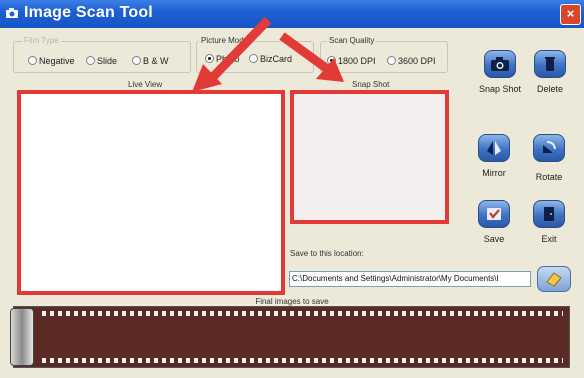  I want to click on arrow-to-live-view, so click(232, 54).